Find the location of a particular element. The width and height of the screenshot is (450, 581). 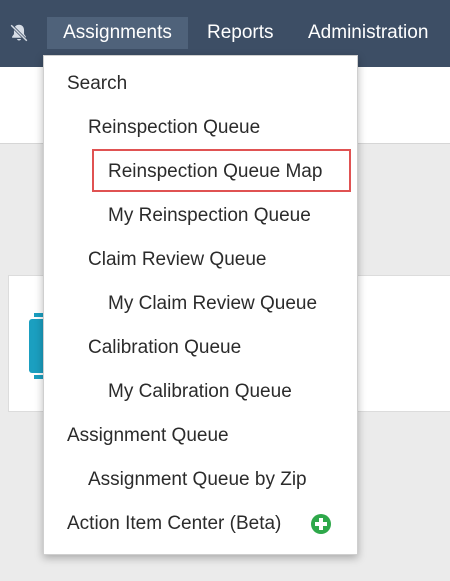

action-item-center-label: Action Item Center (Beta) is located at coordinates (174, 523).